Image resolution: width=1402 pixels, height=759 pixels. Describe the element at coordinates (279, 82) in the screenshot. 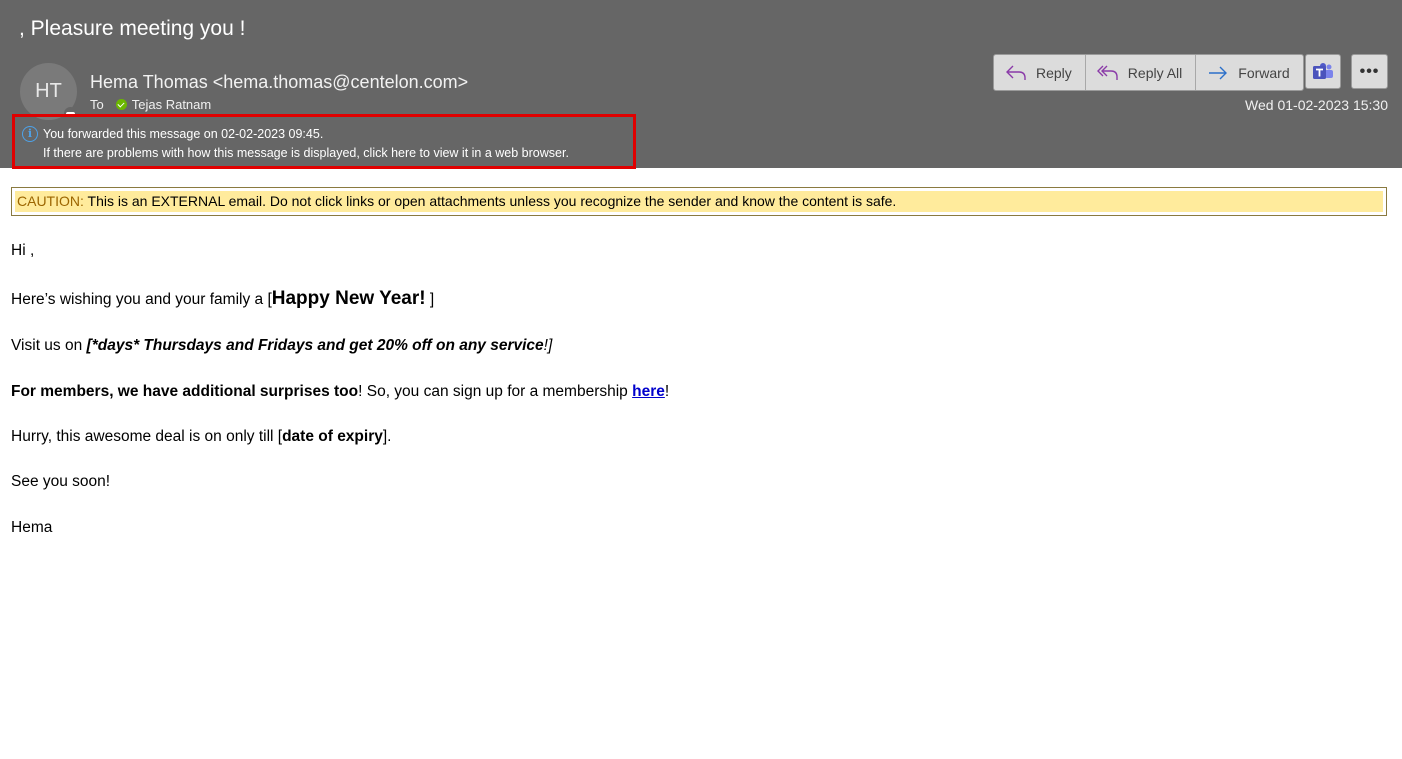

I see `sender-name: Hema Thomas <hema.thomas@centelon.com>` at that location.